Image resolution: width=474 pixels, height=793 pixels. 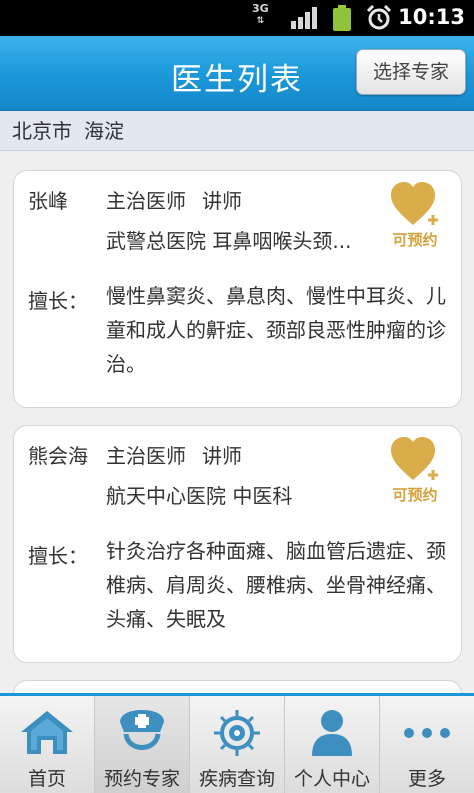 I want to click on signal-icon, so click(x=304, y=18).